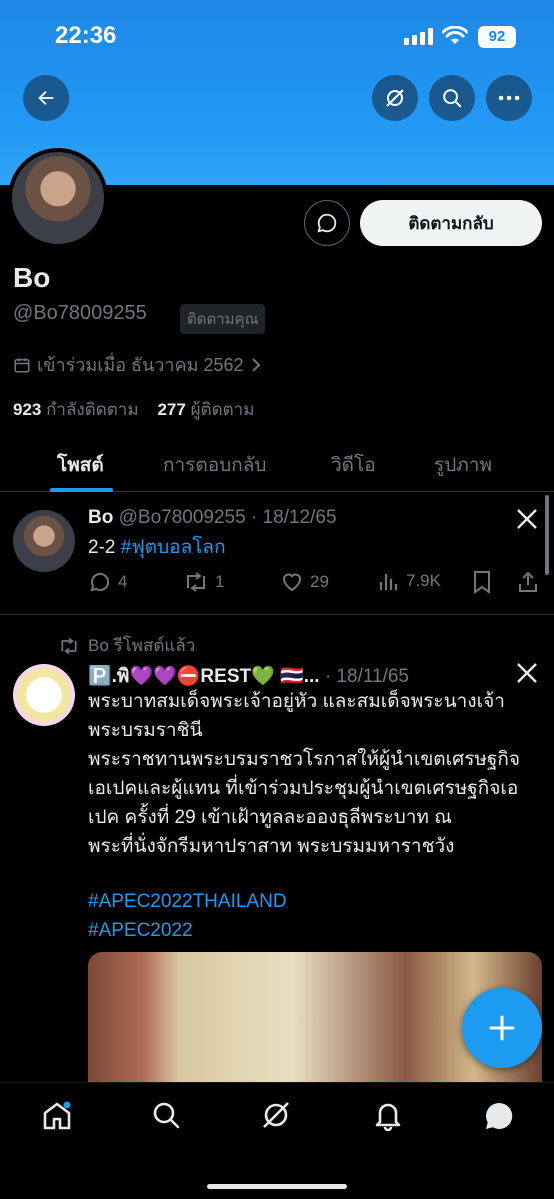  What do you see at coordinates (455, 35) in the screenshot?
I see `wifi-icon` at bounding box center [455, 35].